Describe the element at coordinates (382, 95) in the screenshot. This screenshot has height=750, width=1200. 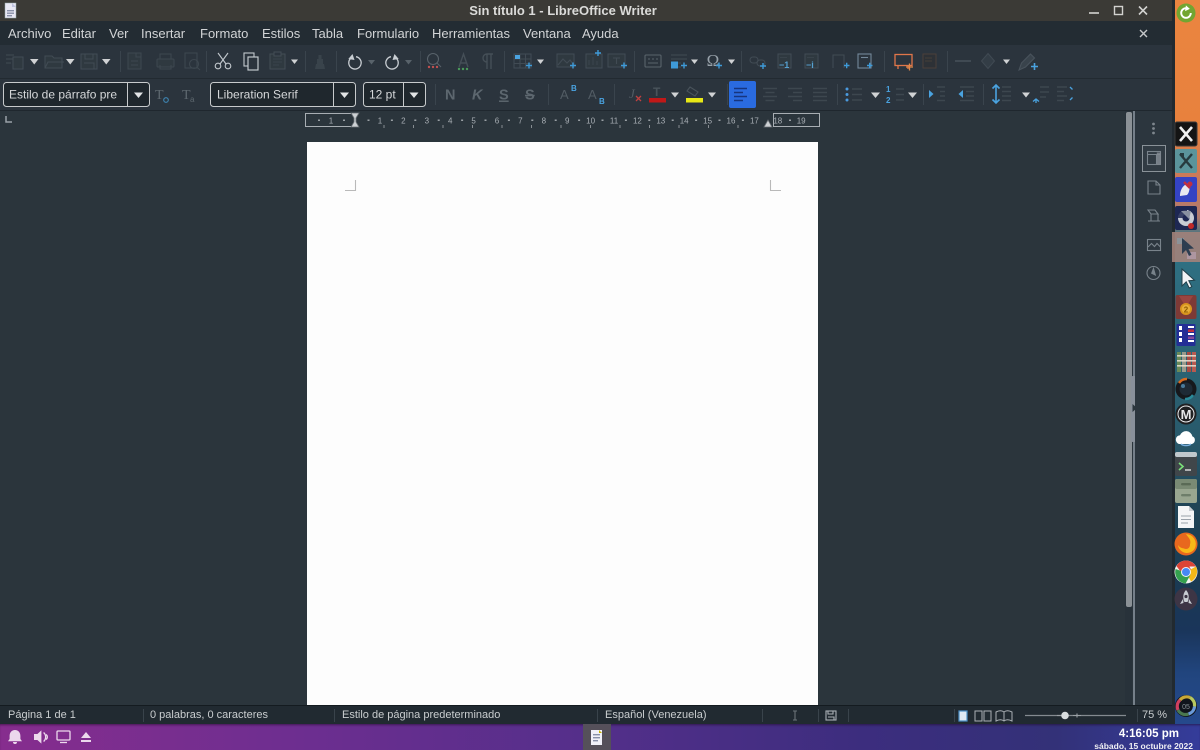
I see `svg-text: 12 pt` at that location.